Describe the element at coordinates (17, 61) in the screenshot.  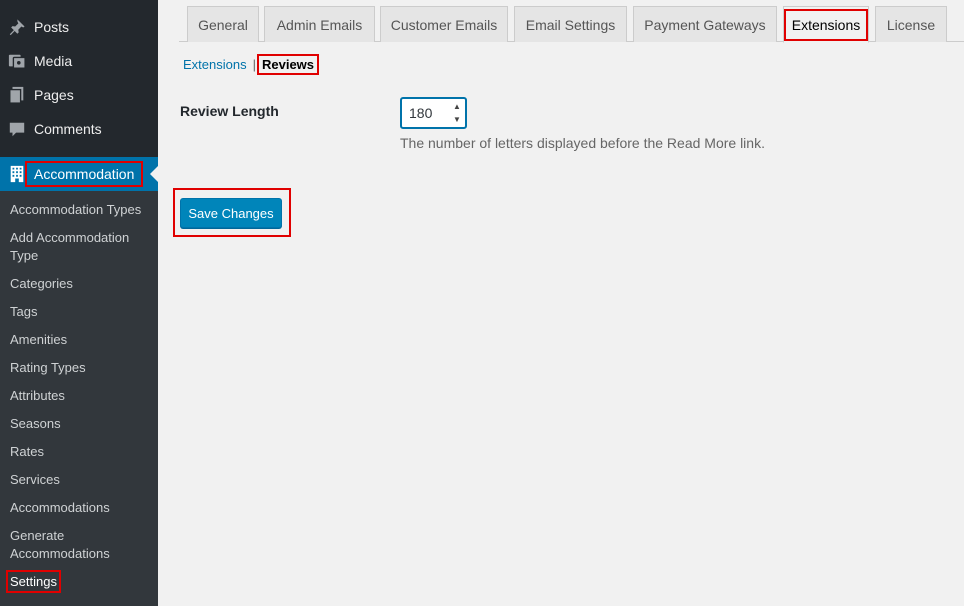
I see `media-icon` at that location.